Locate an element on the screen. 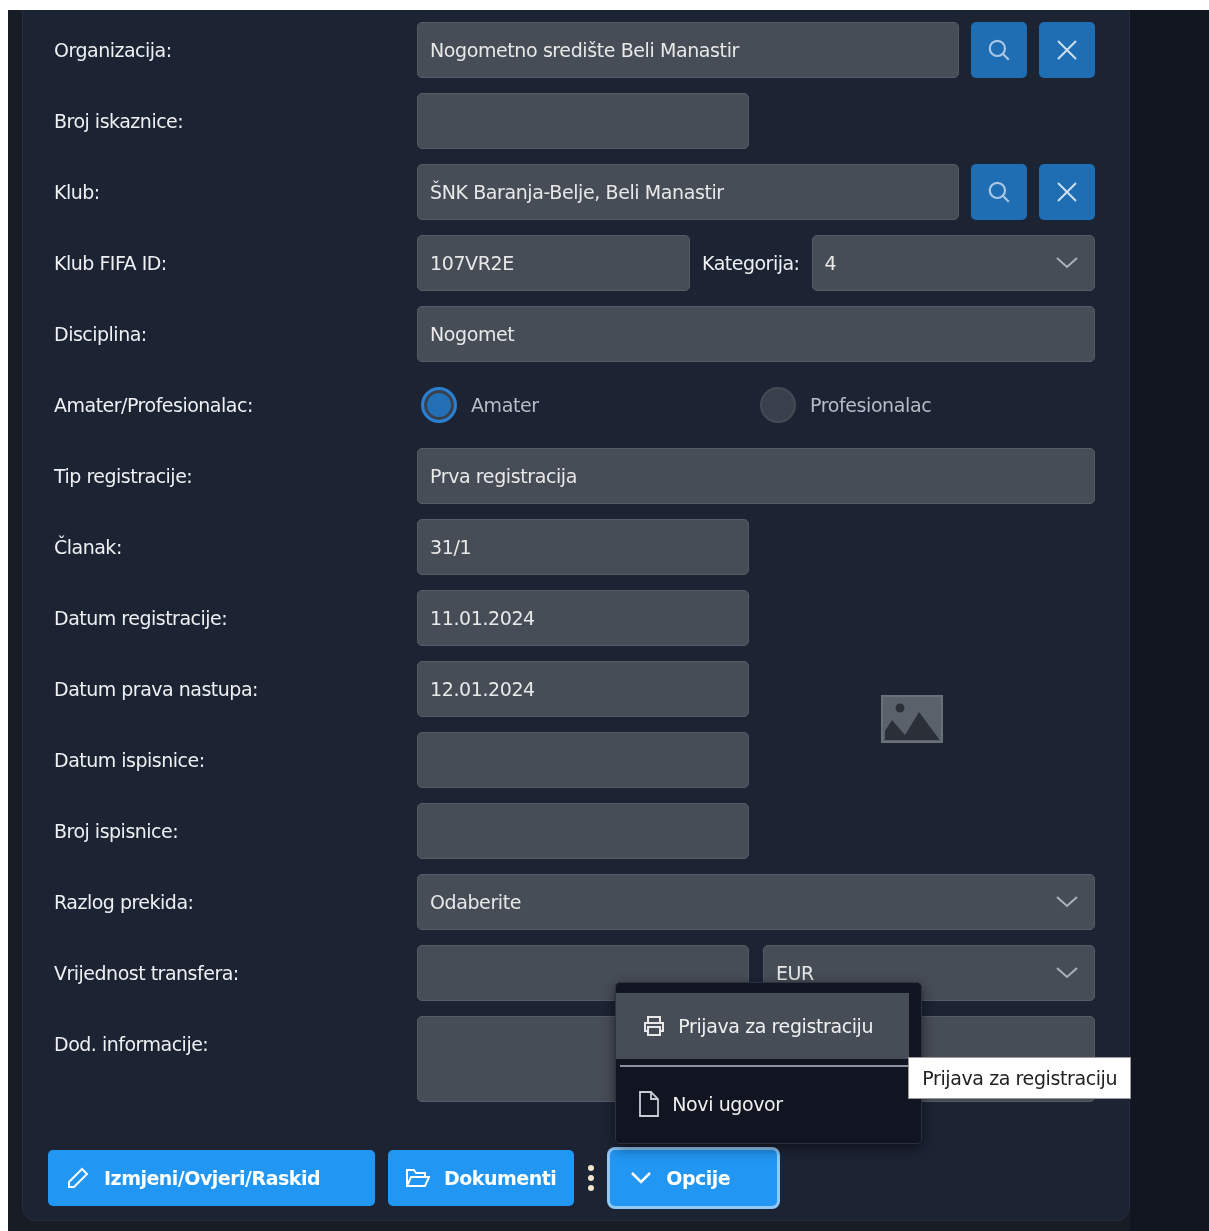  field-label: Organizacija: is located at coordinates (113, 50).